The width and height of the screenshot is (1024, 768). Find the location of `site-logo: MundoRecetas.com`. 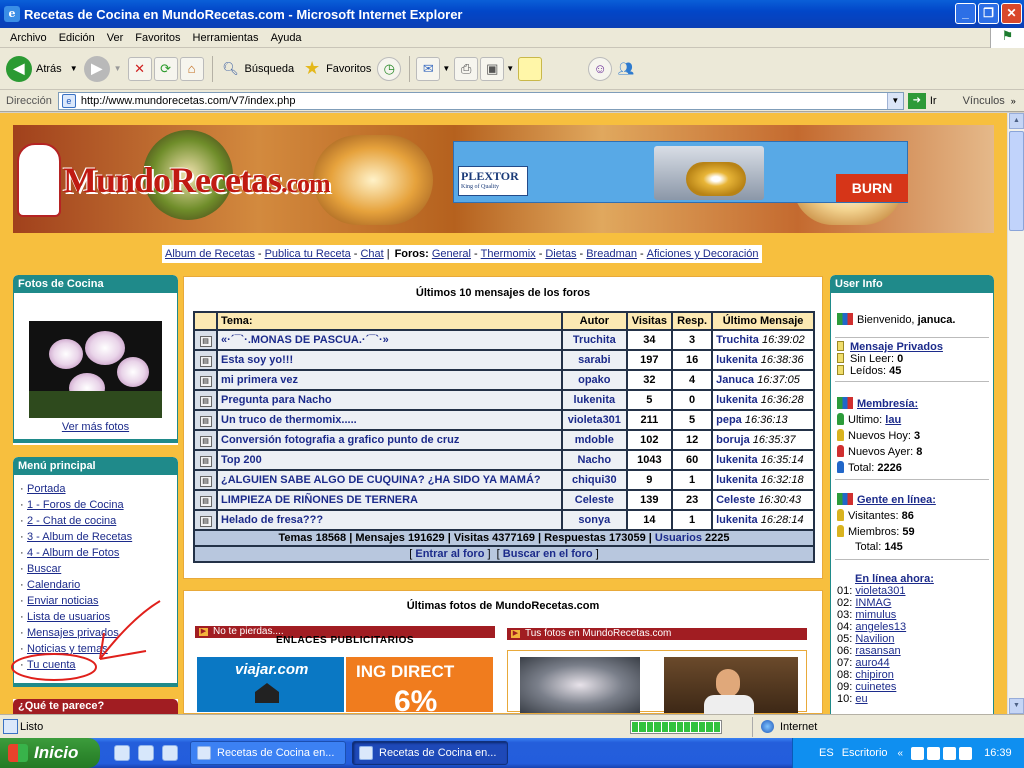

site-logo: MundoRecetas.com is located at coordinates (174, 181).